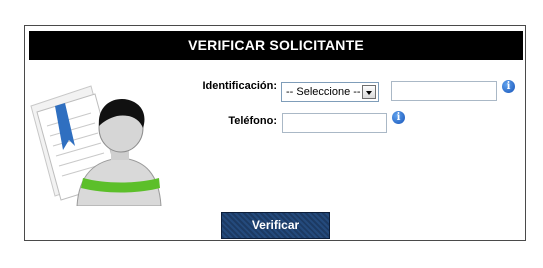 The image size is (543, 268). I want to click on select-value: -- Seleccione --, so click(323, 92).